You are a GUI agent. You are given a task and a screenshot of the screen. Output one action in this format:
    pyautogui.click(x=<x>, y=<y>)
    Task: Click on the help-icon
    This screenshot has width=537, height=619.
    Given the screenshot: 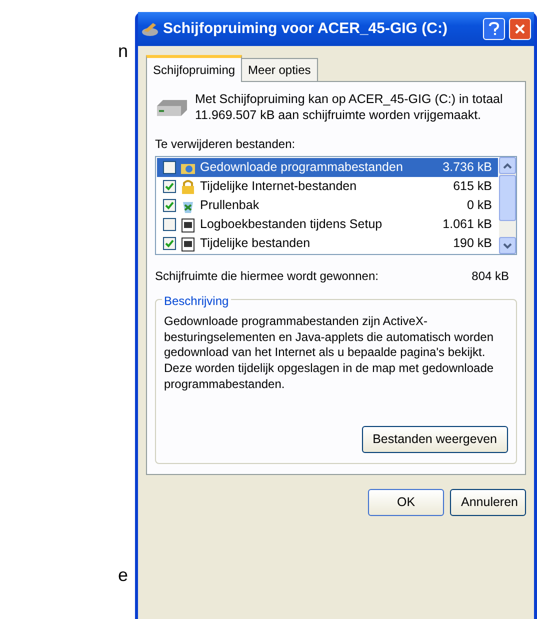 What is the action you would take?
    pyautogui.click(x=494, y=29)
    